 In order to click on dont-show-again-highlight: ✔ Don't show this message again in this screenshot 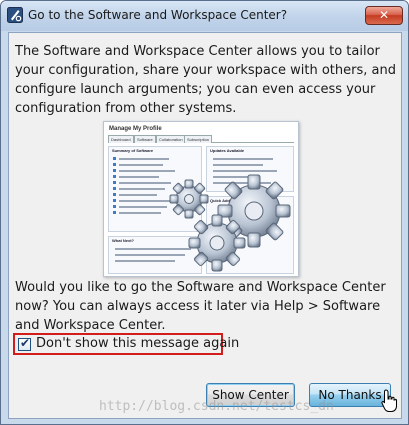, I will do `click(126, 344)`.